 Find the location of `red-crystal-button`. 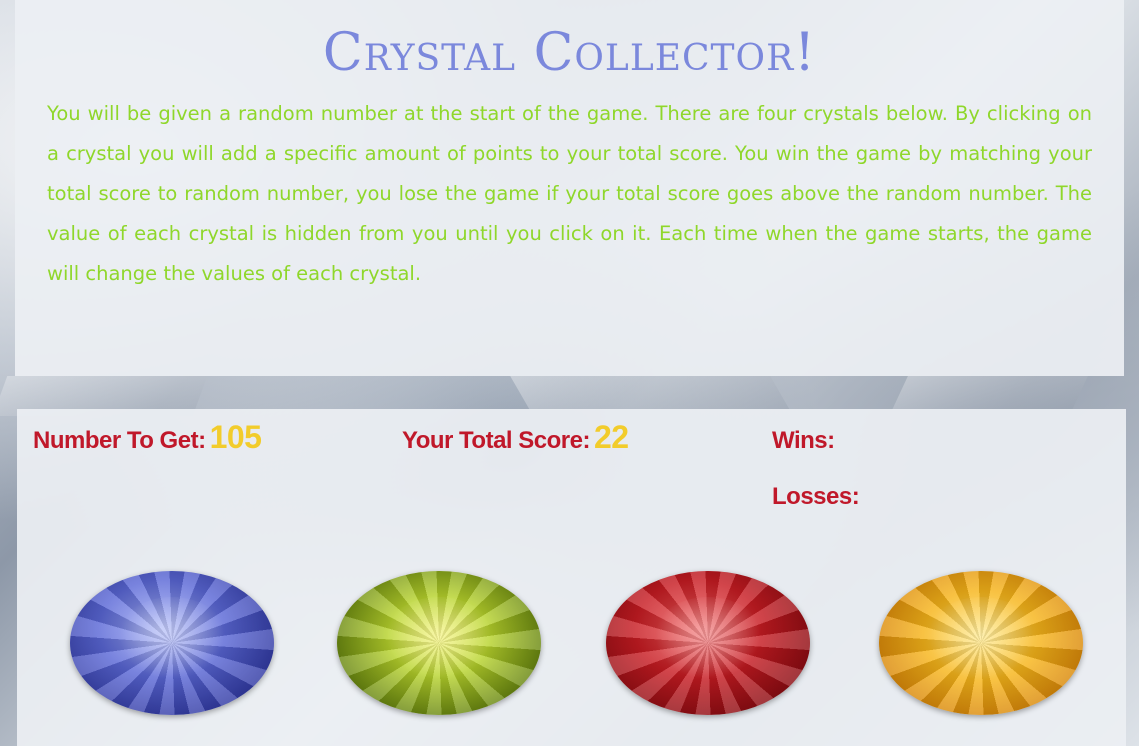

red-crystal-button is located at coordinates (708, 643).